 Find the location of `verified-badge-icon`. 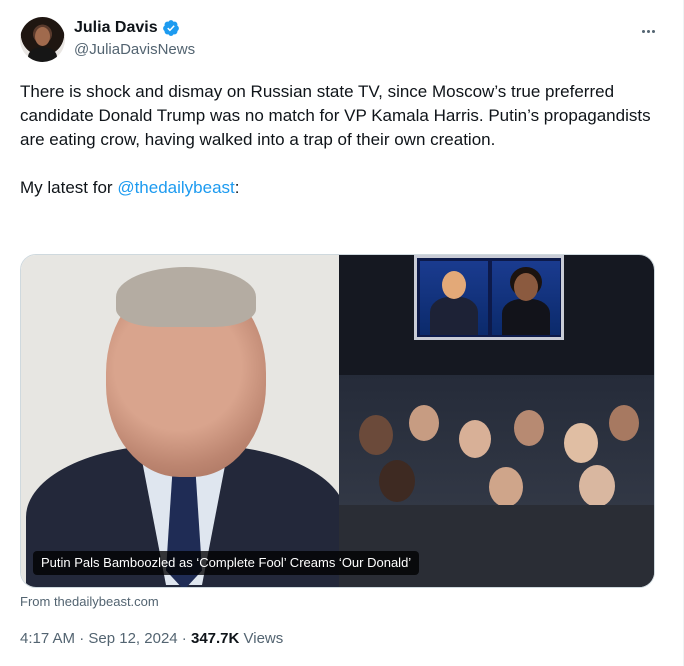

verified-badge-icon is located at coordinates (171, 28).